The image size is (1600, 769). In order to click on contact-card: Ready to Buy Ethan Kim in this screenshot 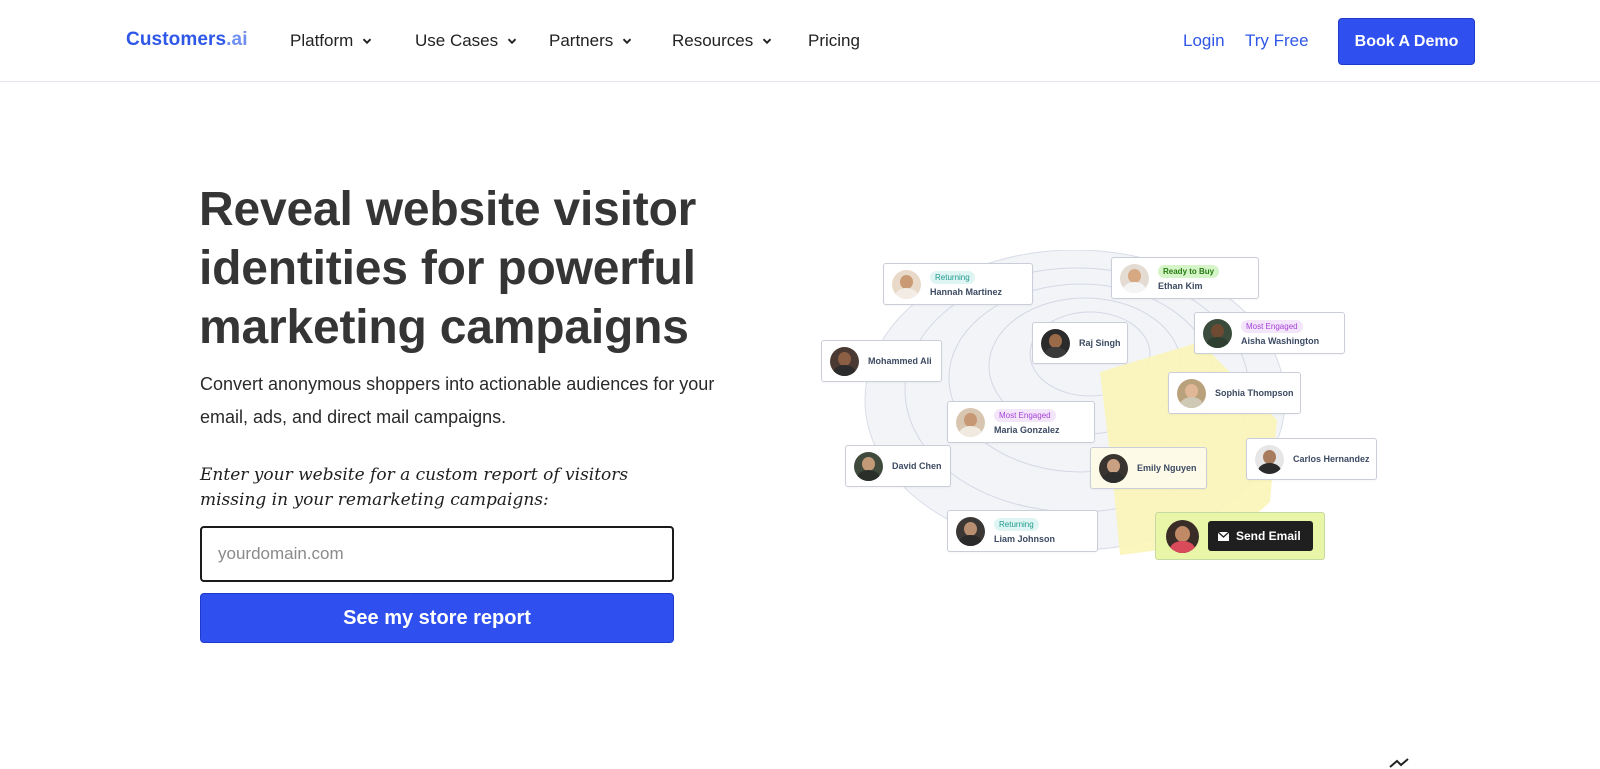, I will do `click(1185, 278)`.